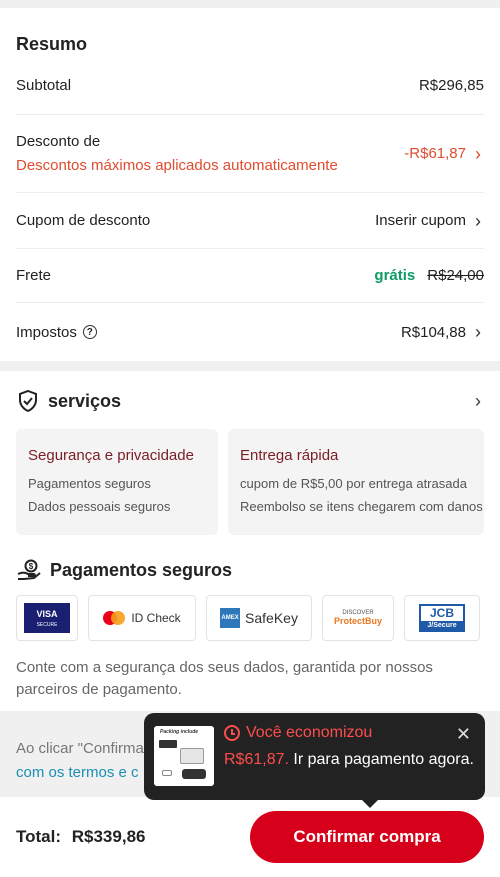 The height and width of the screenshot is (877, 500). What do you see at coordinates (455, 275) in the screenshot?
I see `shipping-old-price: R$24,00` at bounding box center [455, 275].